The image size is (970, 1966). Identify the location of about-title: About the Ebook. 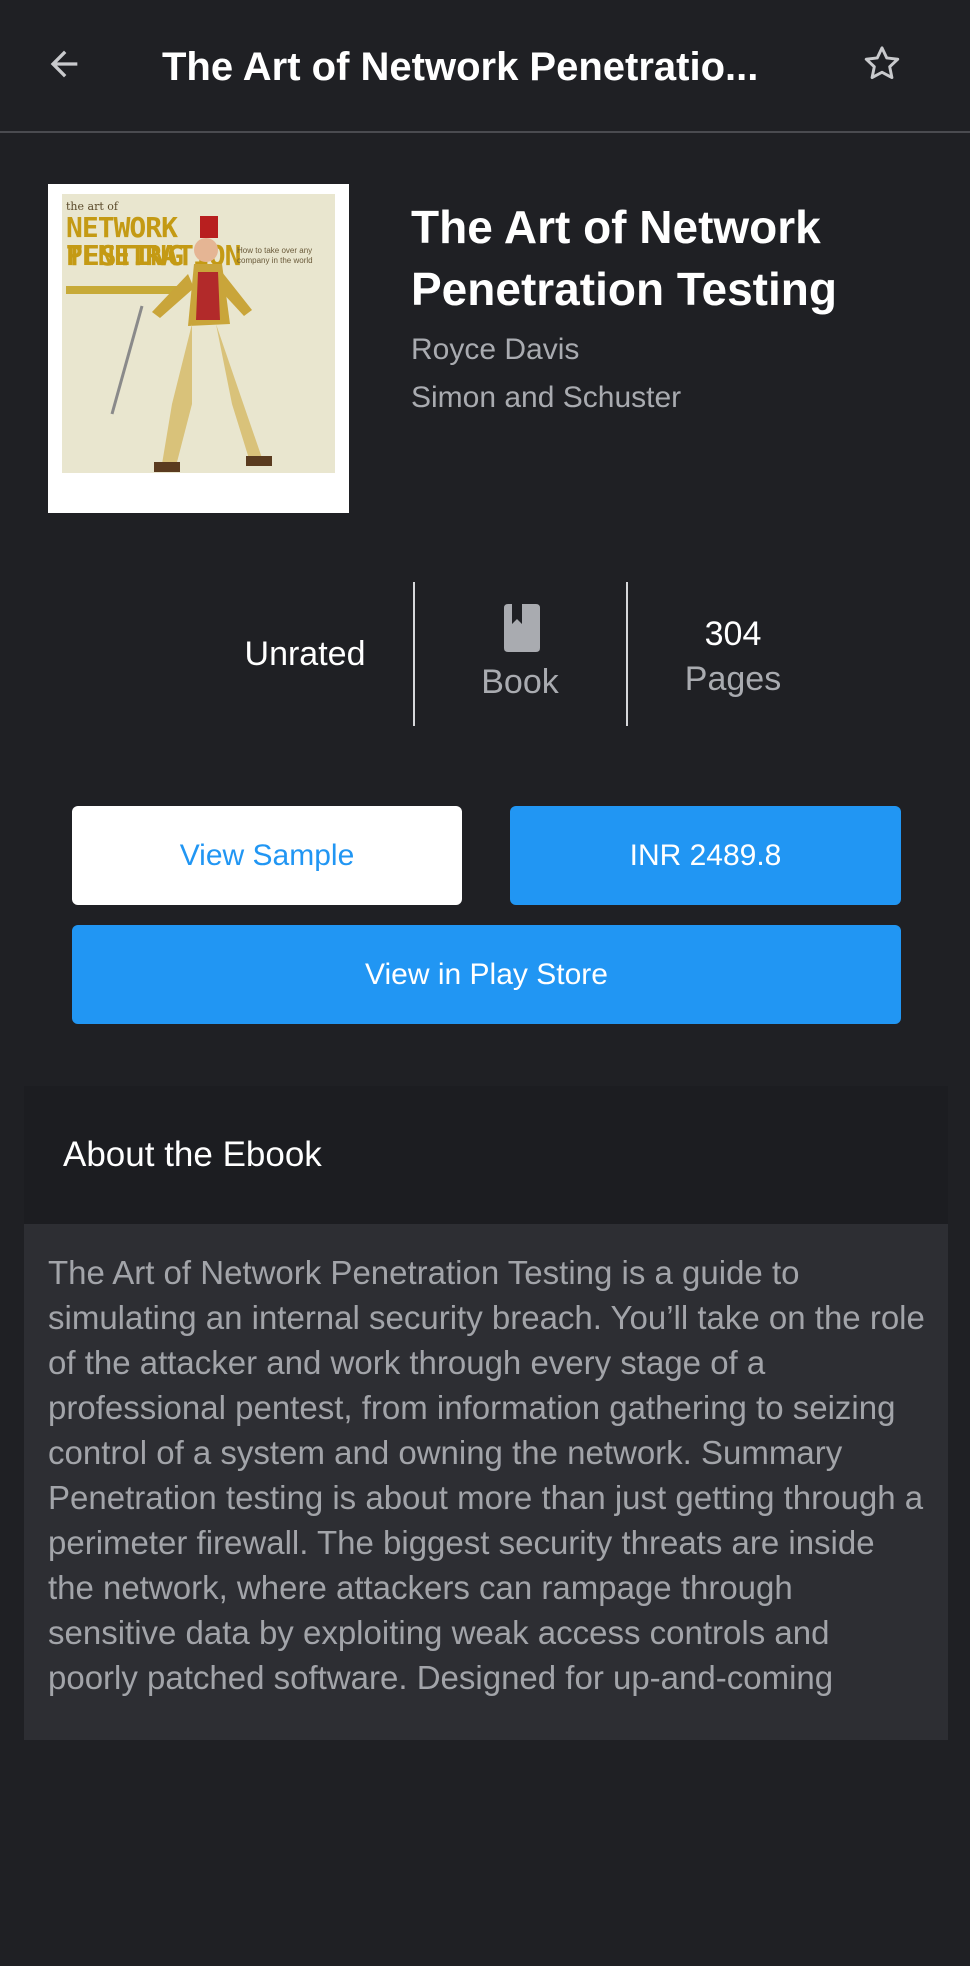
(192, 1154).